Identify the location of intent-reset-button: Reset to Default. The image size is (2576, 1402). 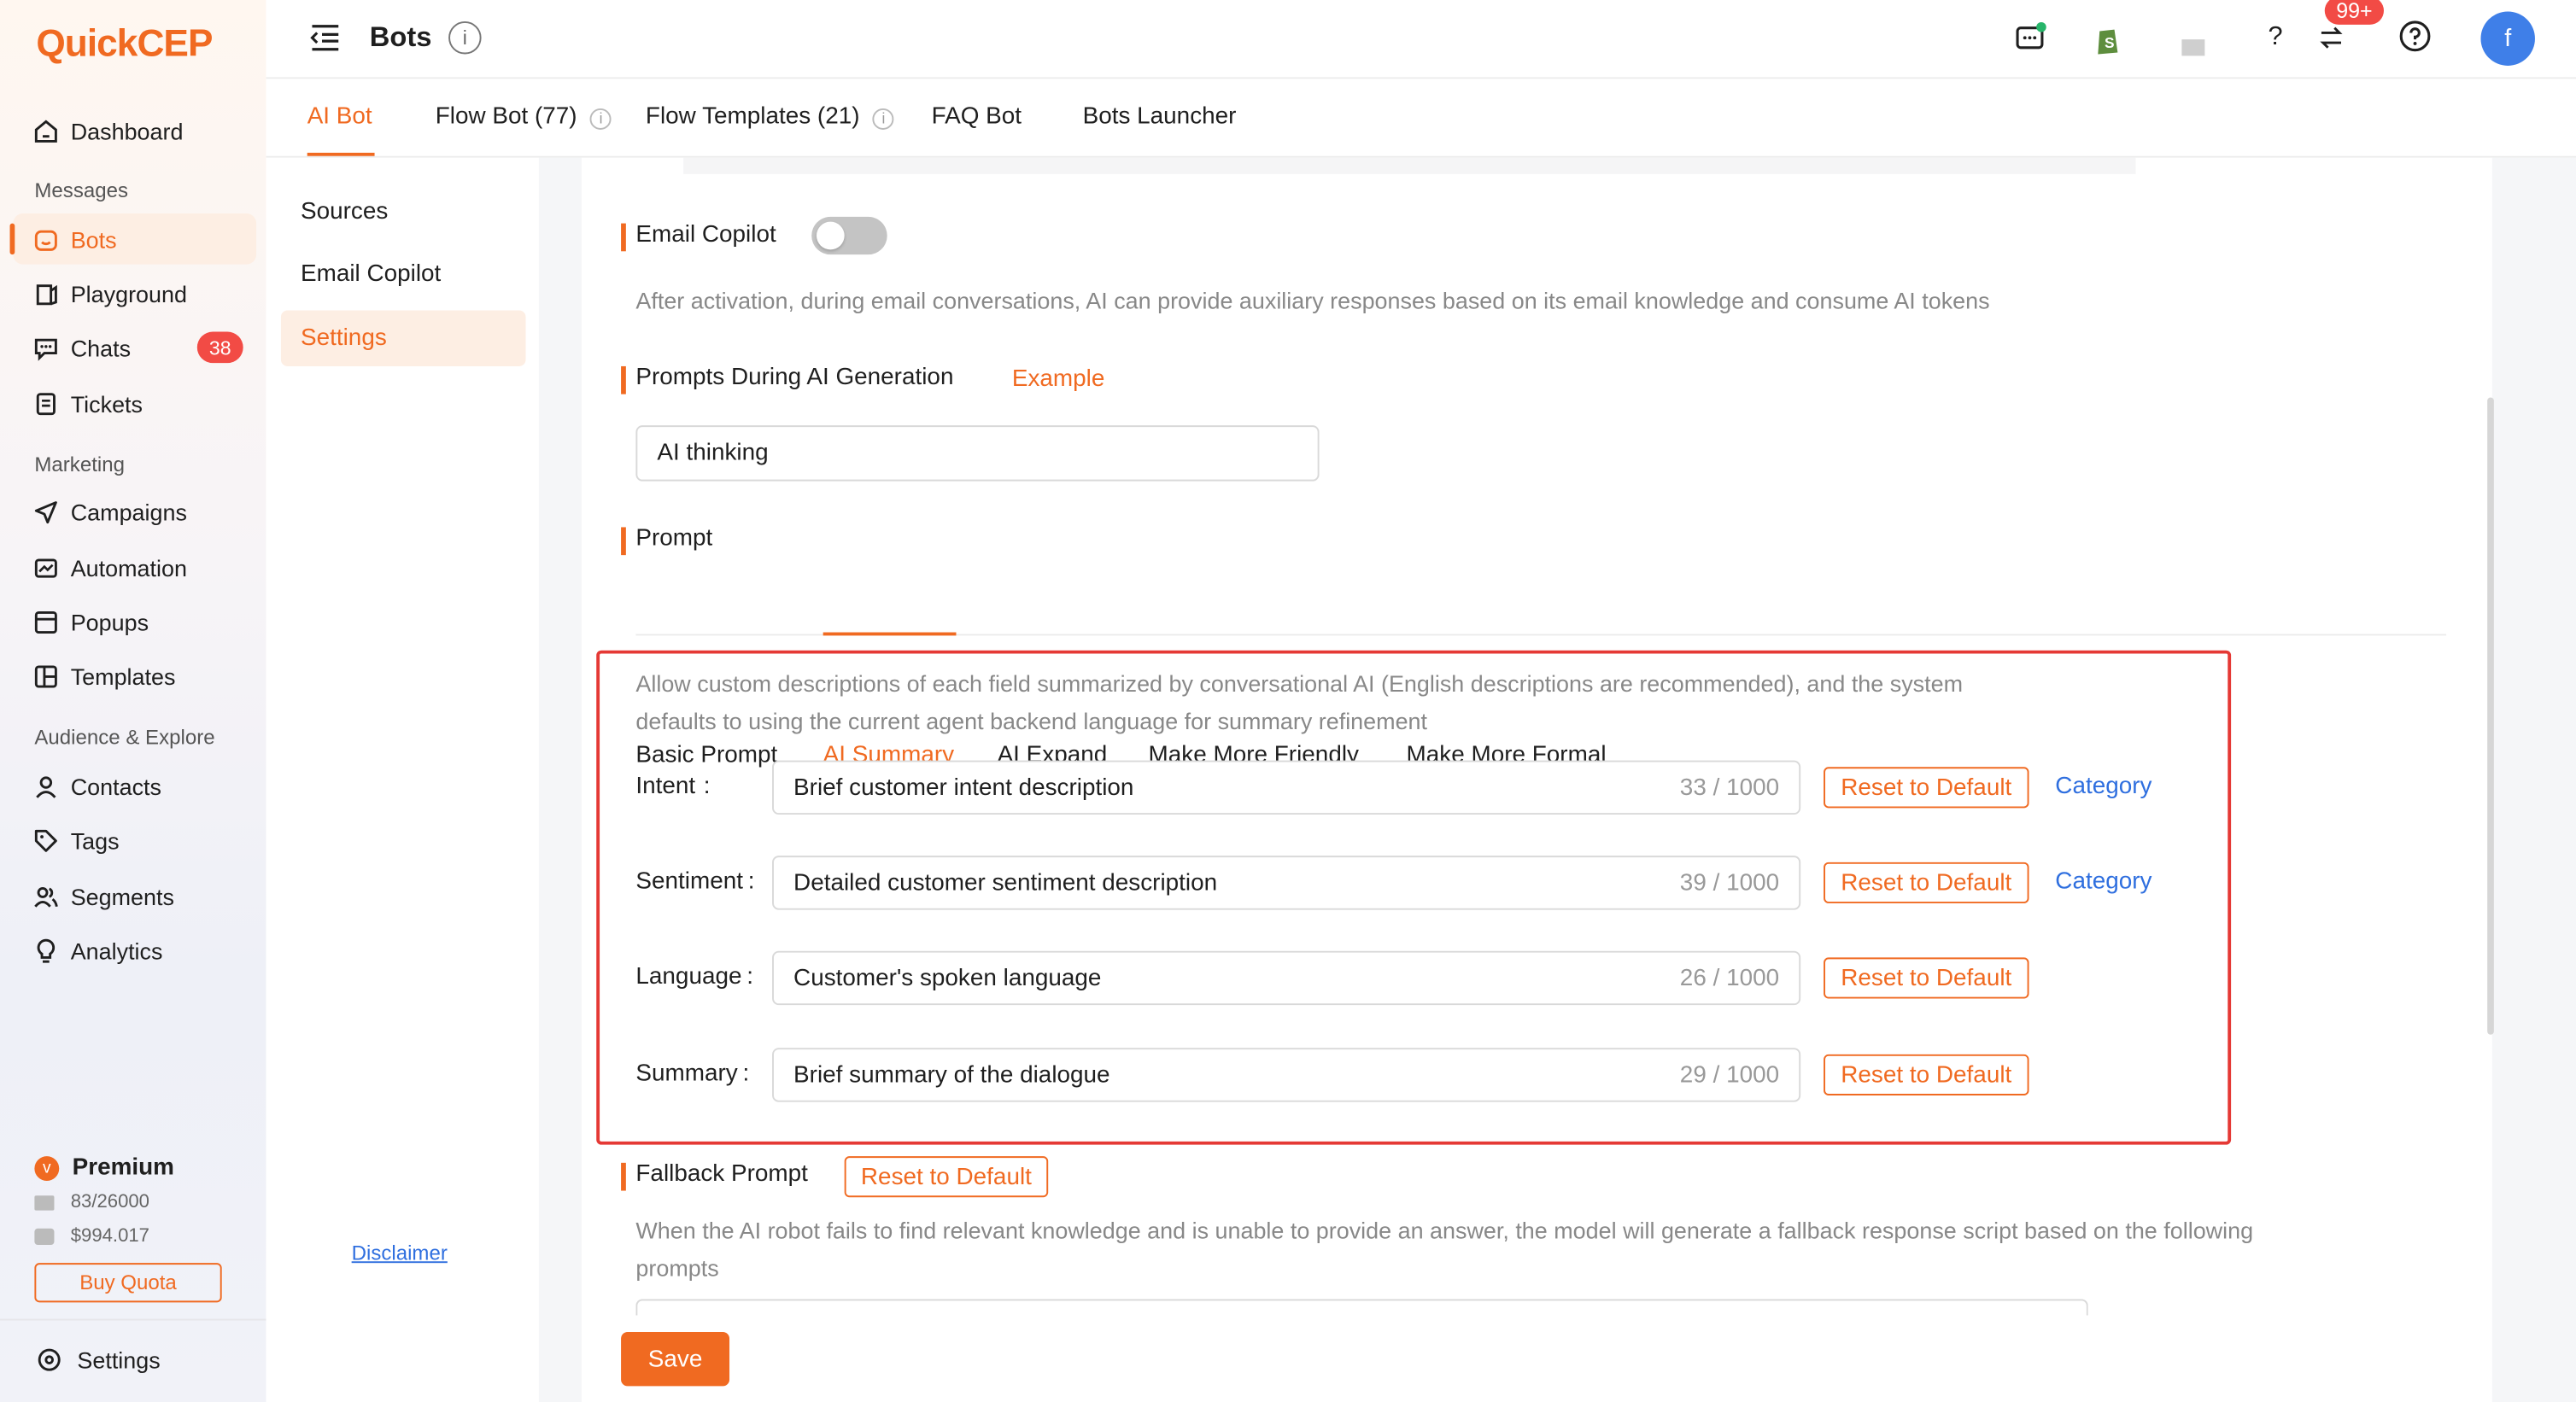
(1926, 788).